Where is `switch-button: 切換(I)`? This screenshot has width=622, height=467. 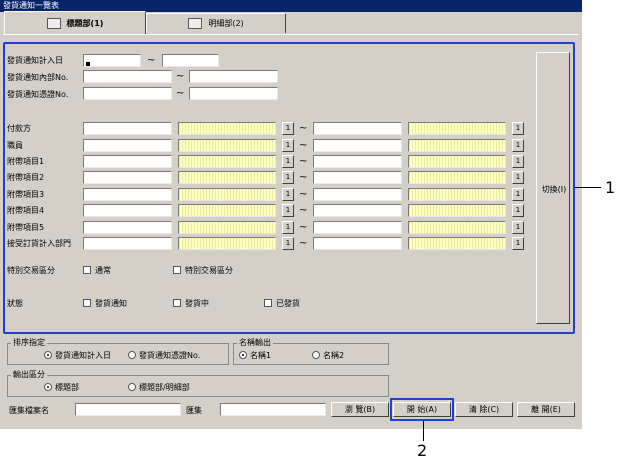
switch-button: 切換(I) is located at coordinates (553, 188).